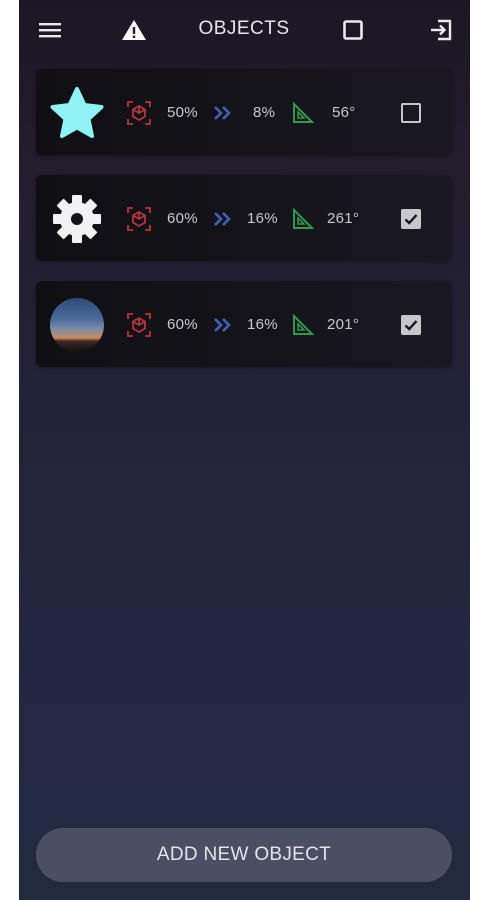  I want to click on page-title: OBJECTS, so click(244, 28).